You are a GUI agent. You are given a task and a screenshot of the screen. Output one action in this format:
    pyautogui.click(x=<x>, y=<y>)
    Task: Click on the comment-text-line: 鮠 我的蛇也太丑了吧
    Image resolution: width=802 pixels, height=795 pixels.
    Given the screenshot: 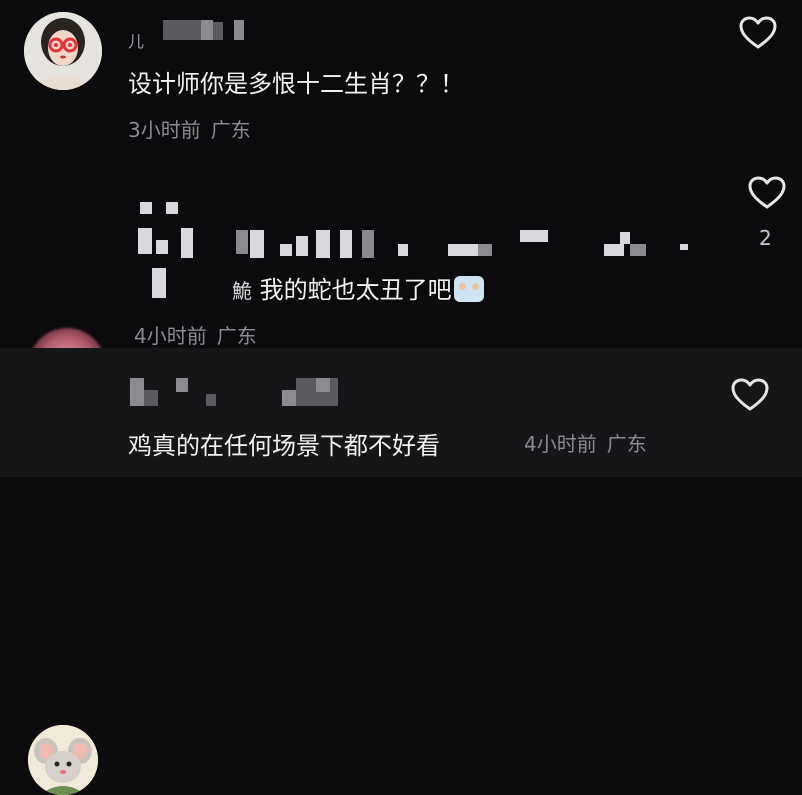 What is the action you would take?
    pyautogui.click(x=358, y=287)
    